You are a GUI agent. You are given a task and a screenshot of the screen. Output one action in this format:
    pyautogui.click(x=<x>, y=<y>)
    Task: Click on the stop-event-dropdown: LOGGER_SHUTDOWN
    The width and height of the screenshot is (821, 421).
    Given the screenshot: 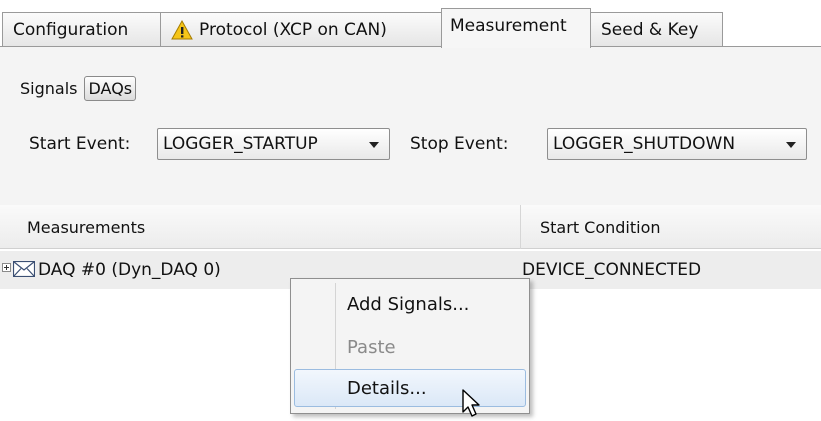 What is the action you would take?
    pyautogui.click(x=677, y=144)
    